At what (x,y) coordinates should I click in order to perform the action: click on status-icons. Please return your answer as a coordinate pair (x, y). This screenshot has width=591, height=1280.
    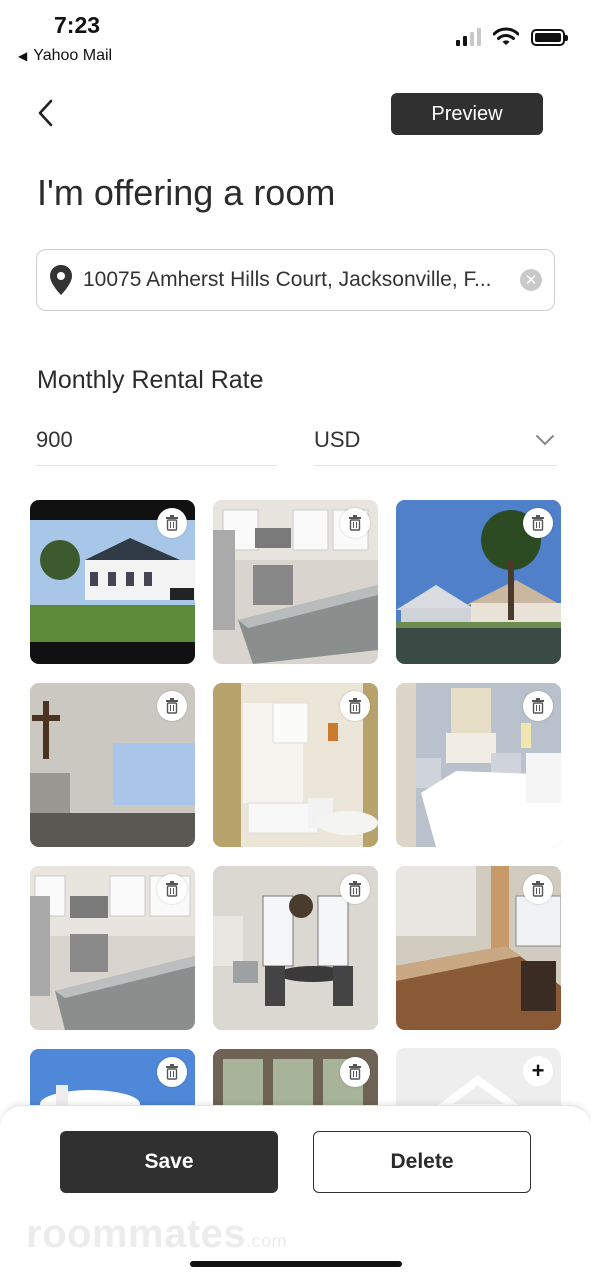
    Looking at the image, I should click on (512, 37).